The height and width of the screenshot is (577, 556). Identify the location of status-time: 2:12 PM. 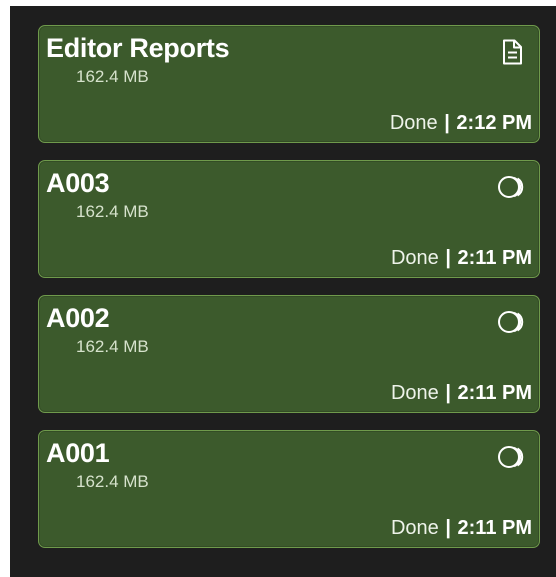
(494, 123).